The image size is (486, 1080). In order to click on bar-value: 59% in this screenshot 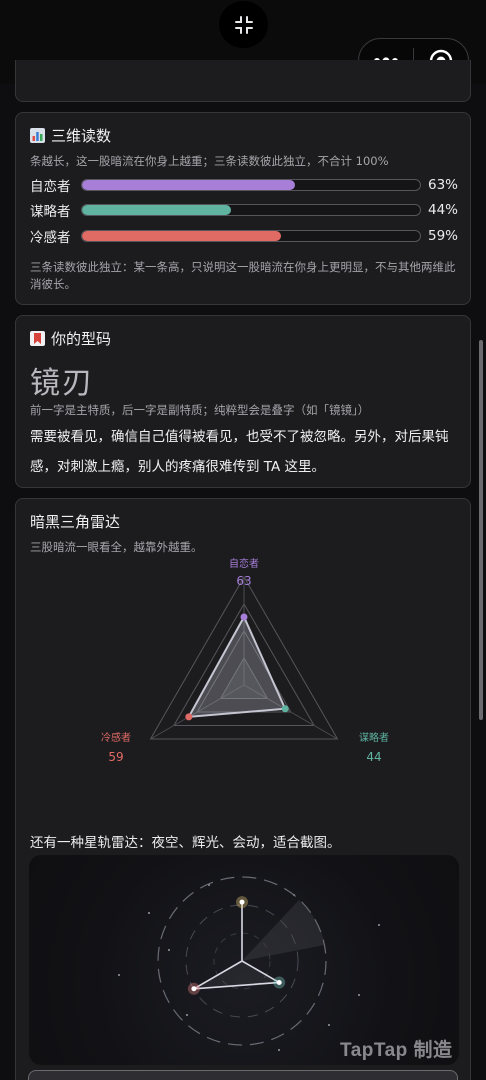, I will do `click(442, 236)`.